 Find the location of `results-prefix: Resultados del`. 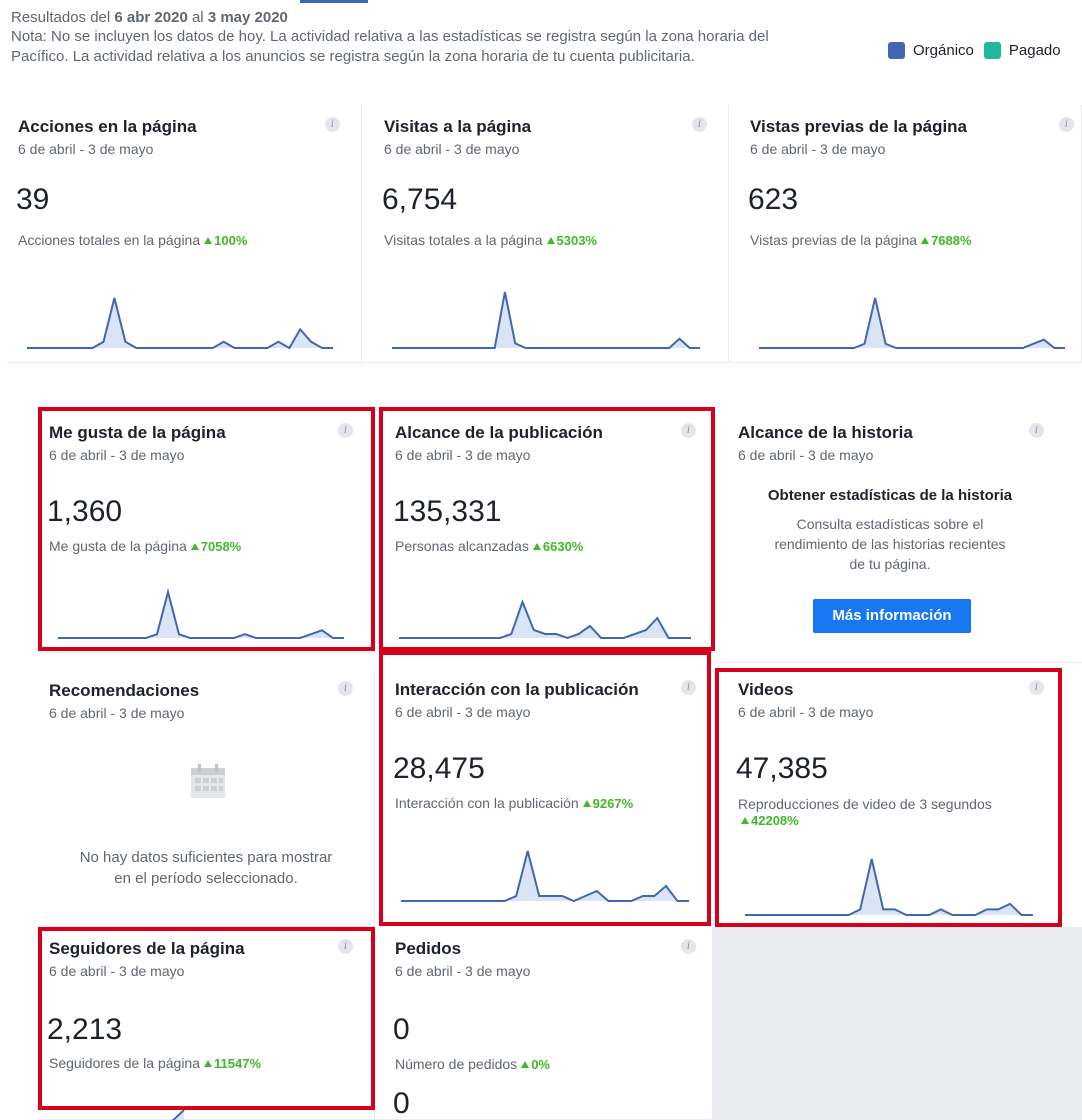

results-prefix: Resultados del is located at coordinates (63, 17).